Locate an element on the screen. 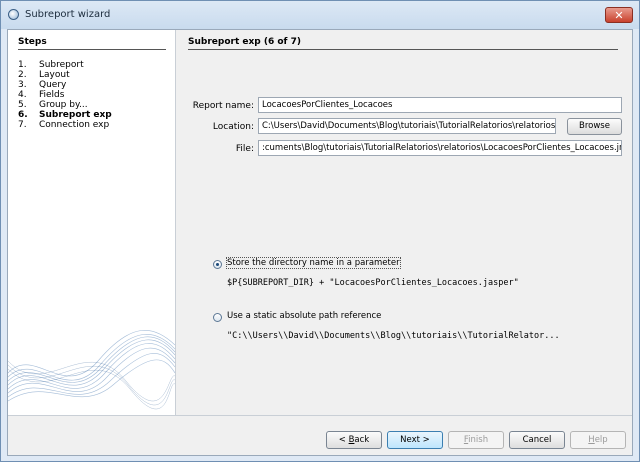  file-label: File: is located at coordinates (244, 149).